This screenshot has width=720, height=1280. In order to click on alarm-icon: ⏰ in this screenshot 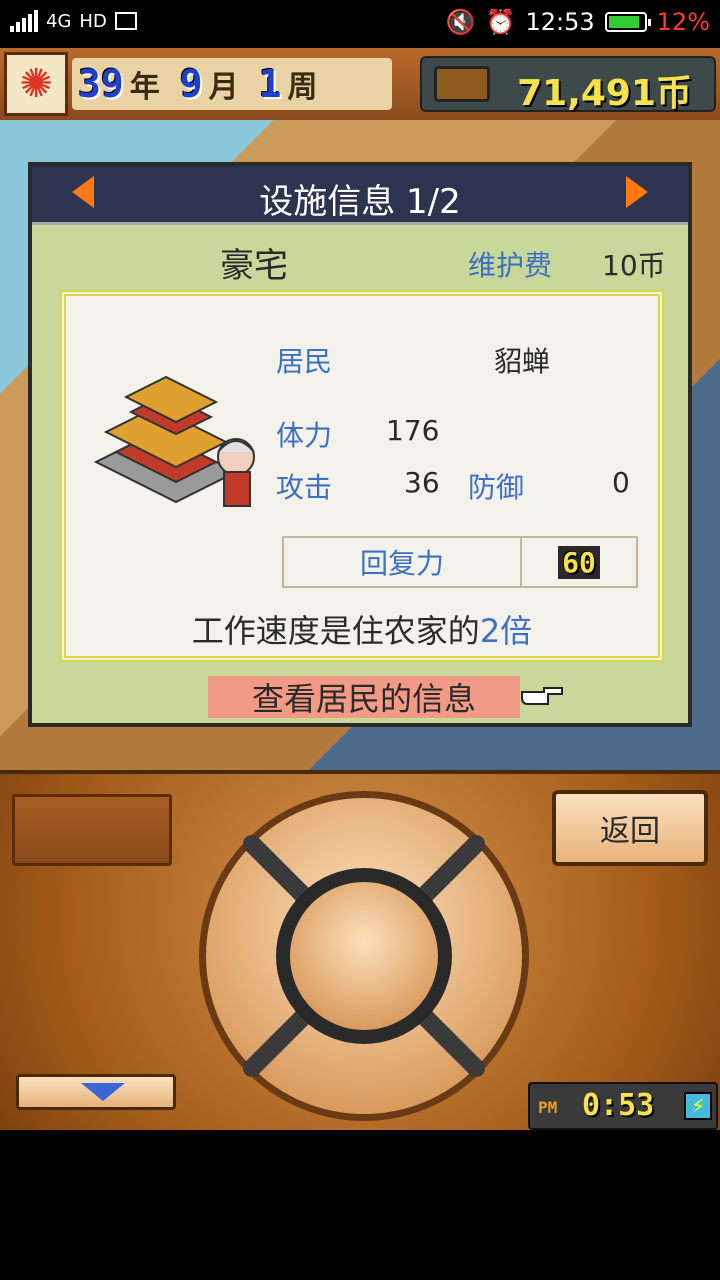, I will do `click(500, 22)`.